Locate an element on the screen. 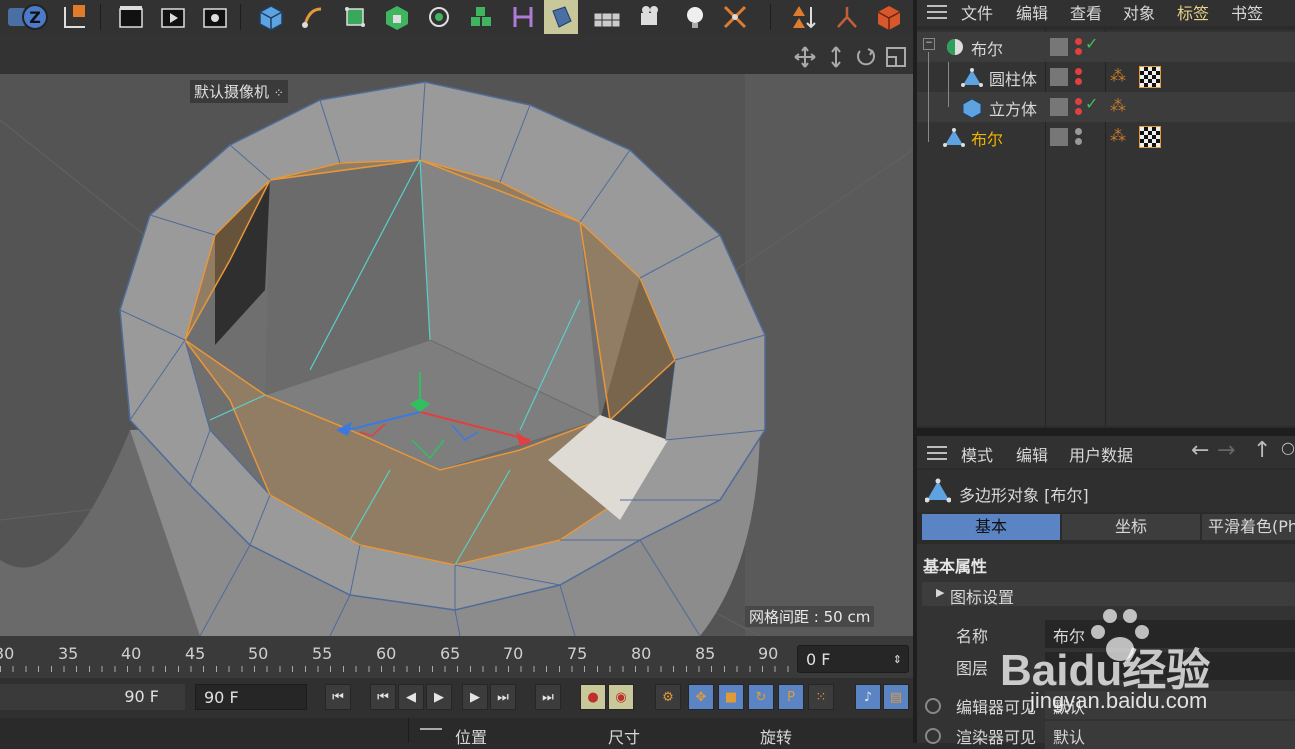  maximize-view-icon is located at coordinates (896, 59).